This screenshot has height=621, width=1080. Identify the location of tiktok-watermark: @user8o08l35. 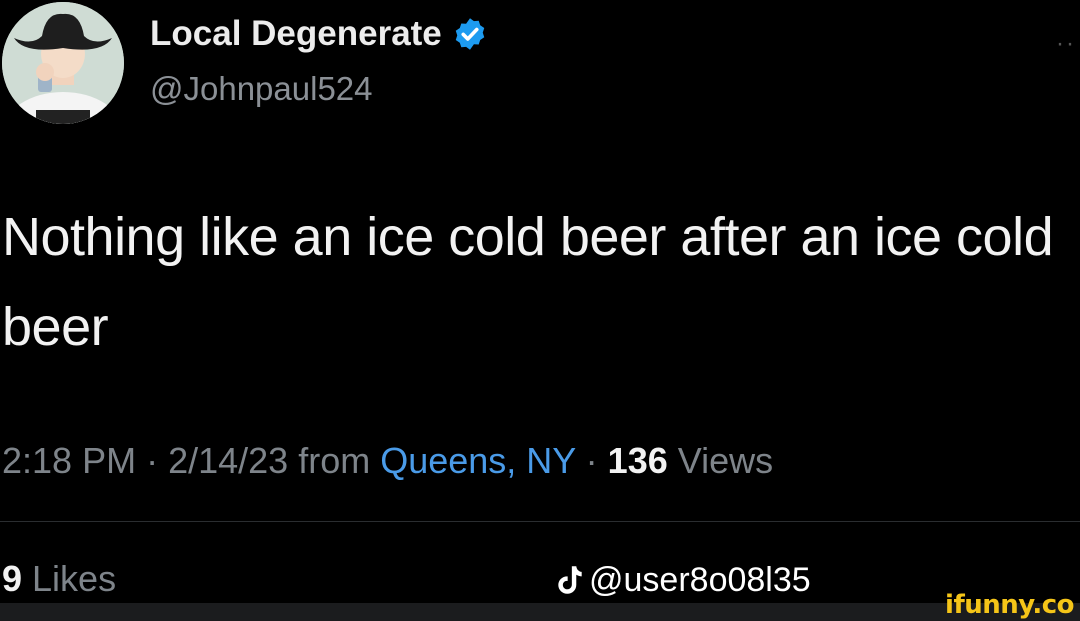
(683, 580).